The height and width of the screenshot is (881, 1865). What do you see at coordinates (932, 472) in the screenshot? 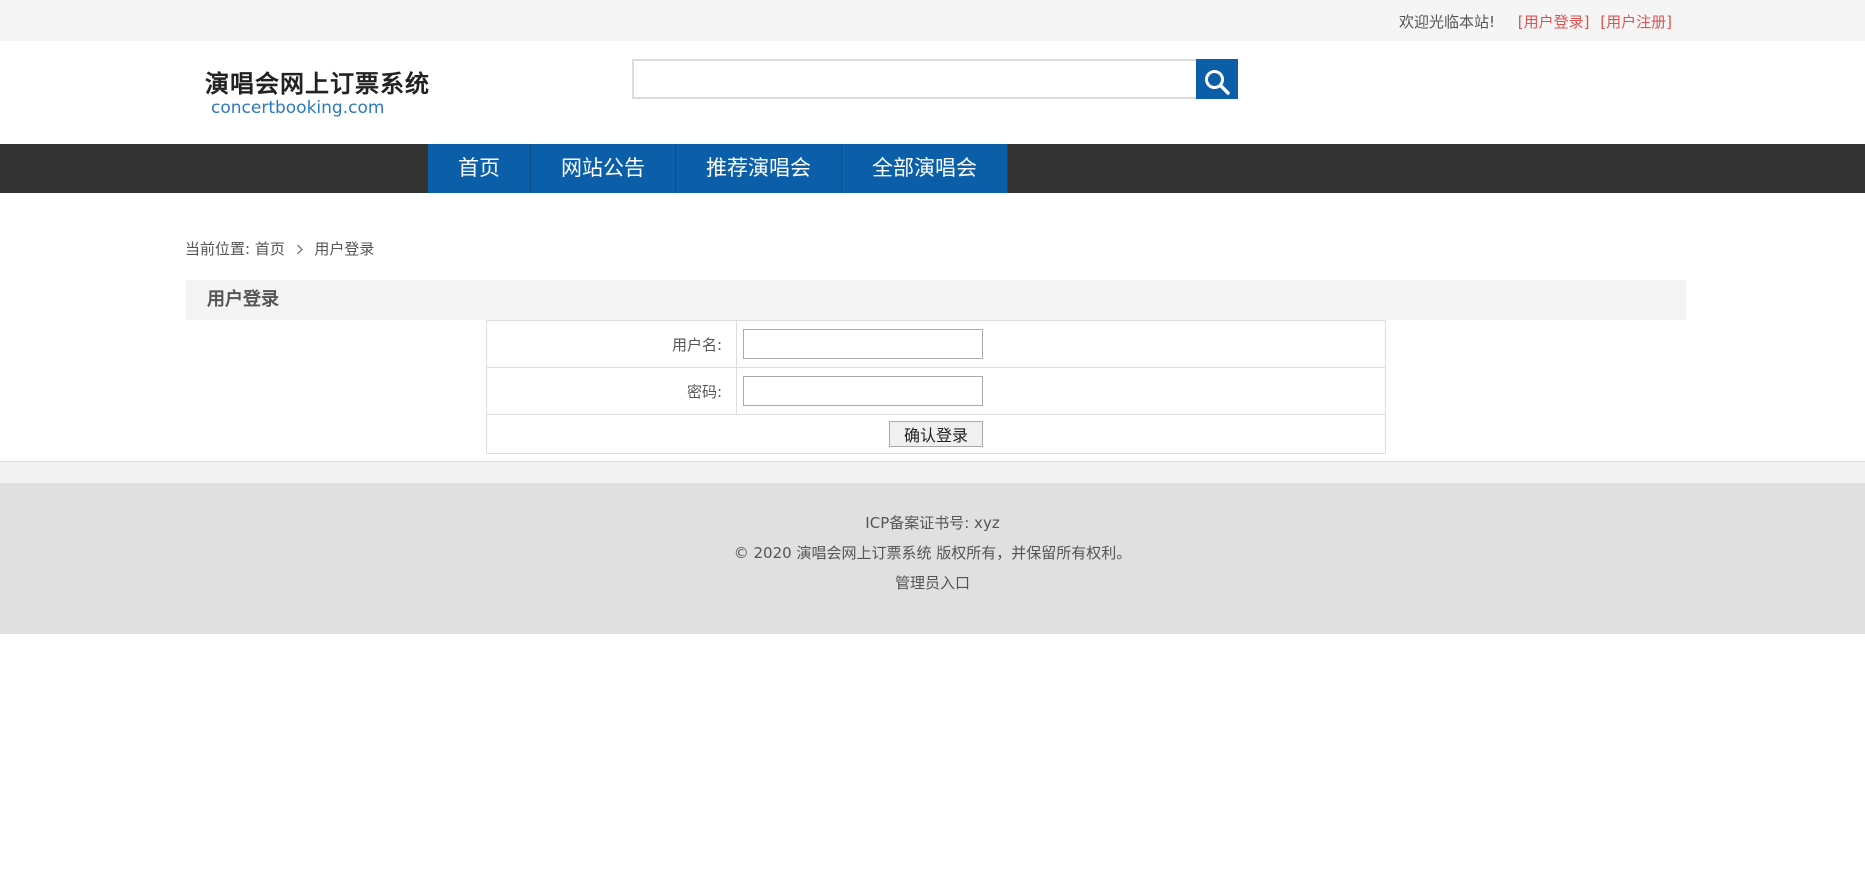
I see `footer-divider` at bounding box center [932, 472].